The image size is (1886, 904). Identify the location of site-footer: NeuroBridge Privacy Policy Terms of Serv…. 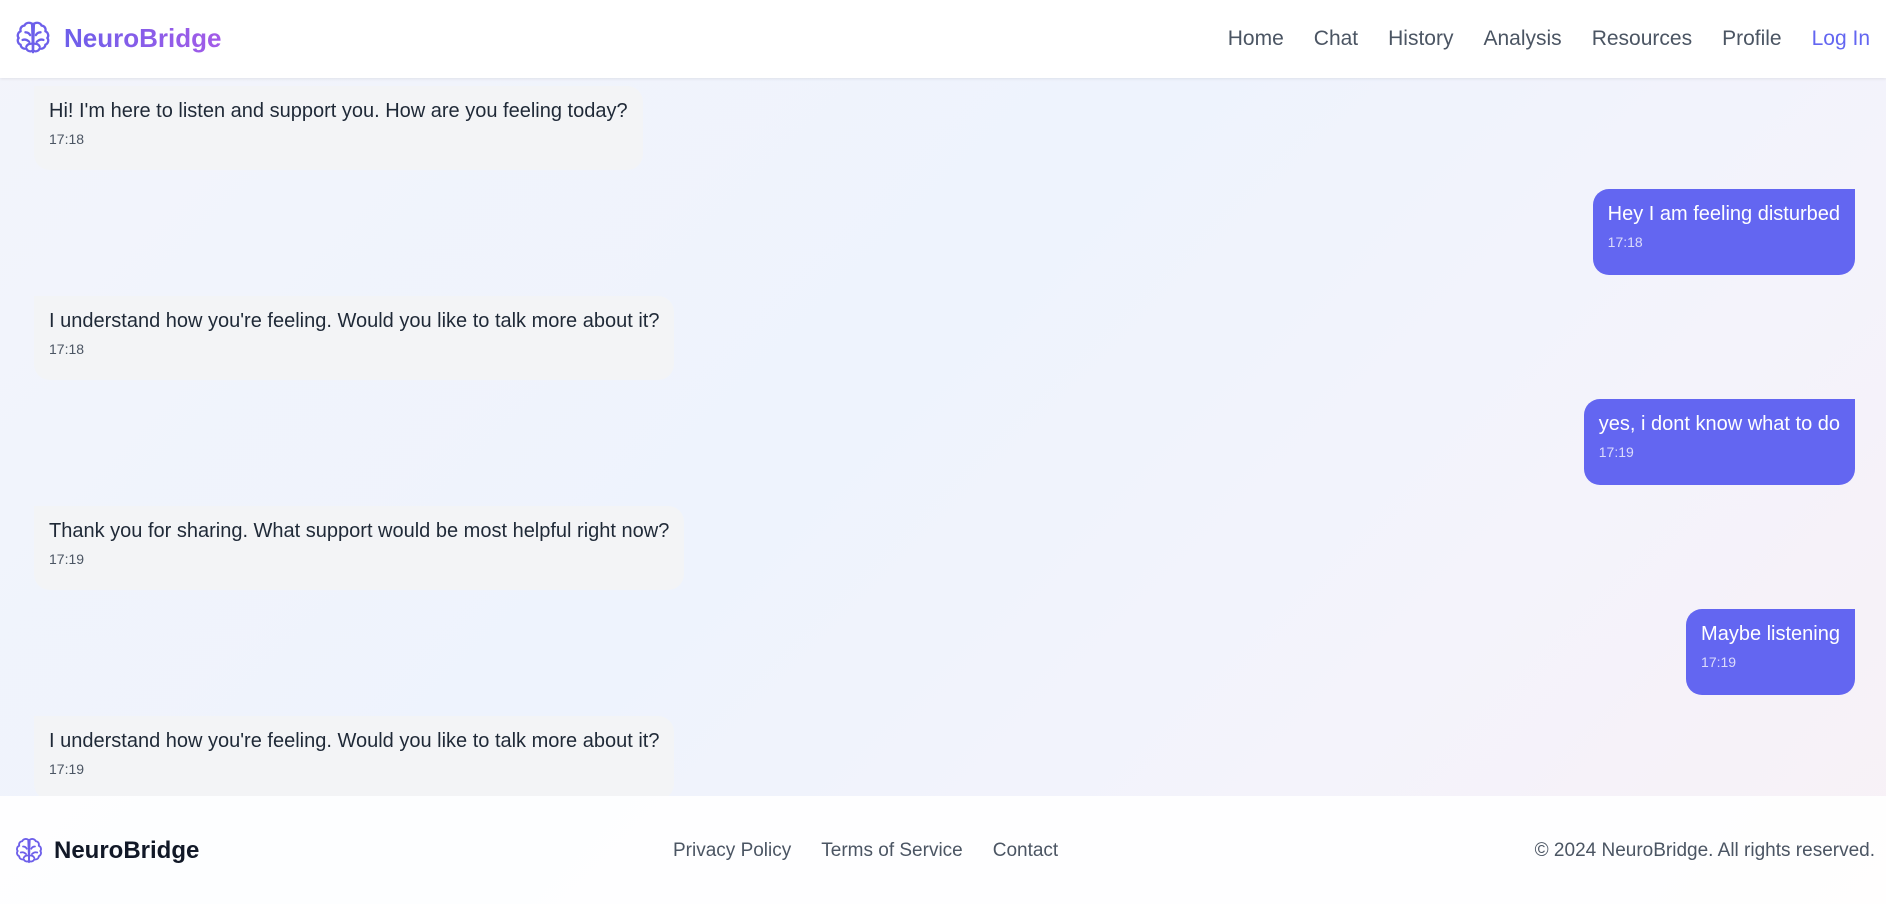
(943, 850).